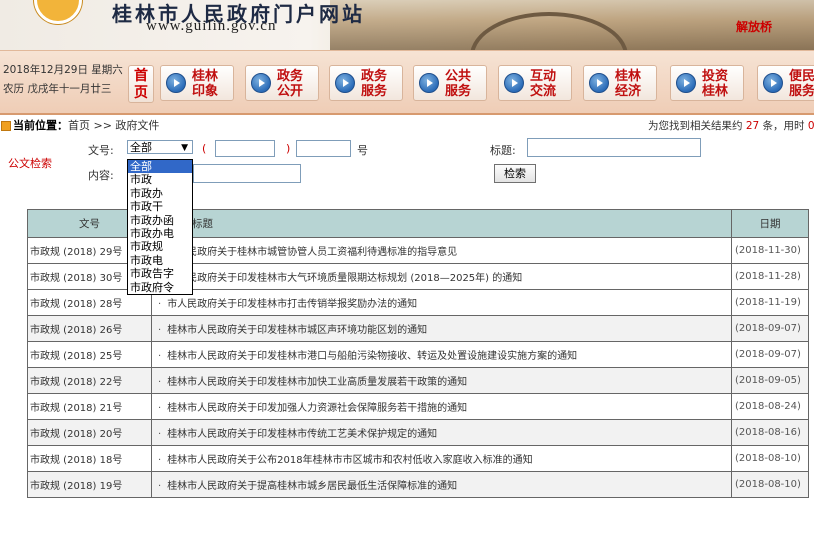 The height and width of the screenshot is (556, 814). Describe the element at coordinates (247, 173) in the screenshot. I see `content-input` at that location.